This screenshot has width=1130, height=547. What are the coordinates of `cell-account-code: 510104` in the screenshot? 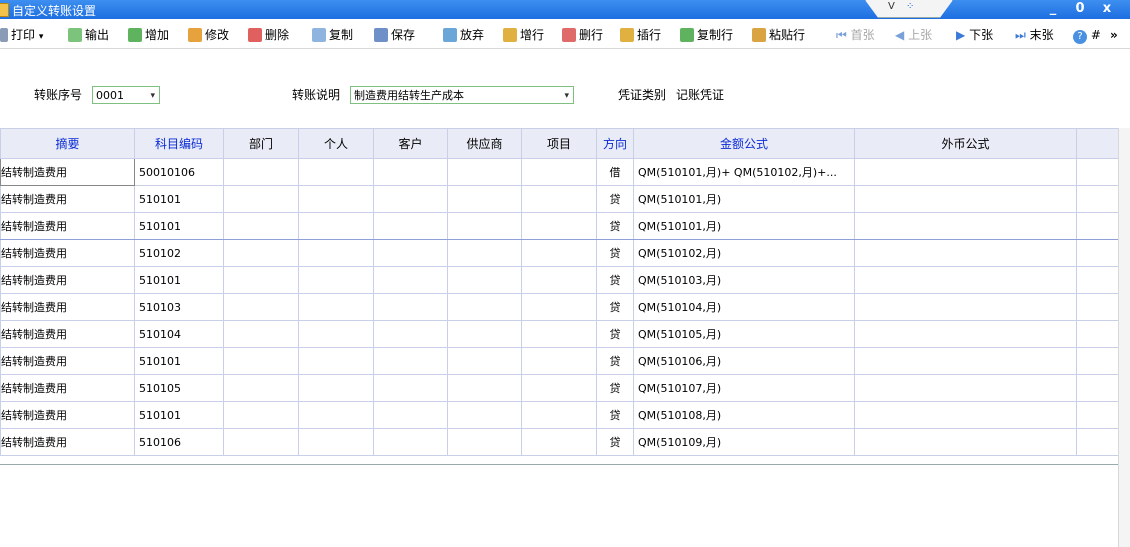 It's located at (179, 334).